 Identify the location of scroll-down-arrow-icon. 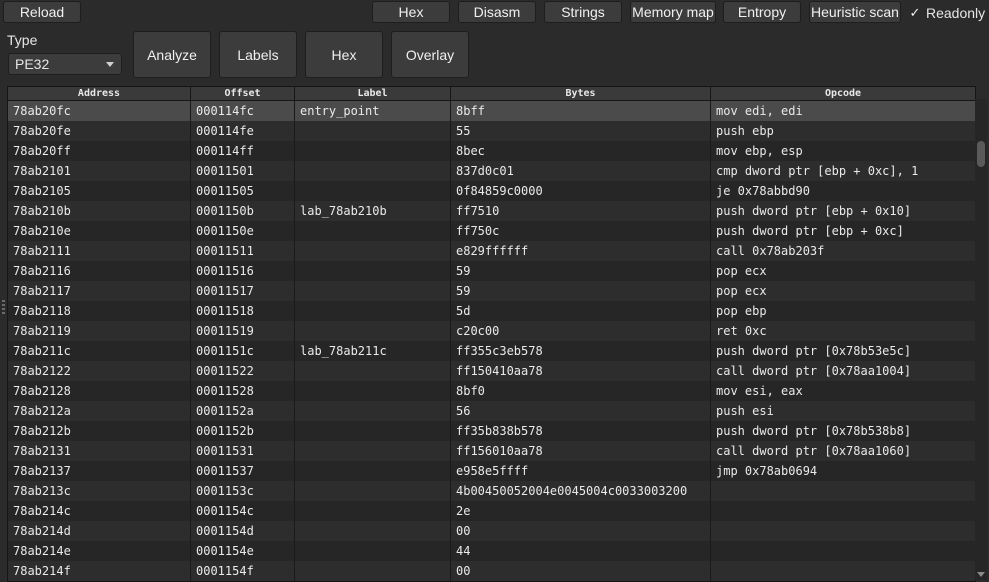
(981, 574).